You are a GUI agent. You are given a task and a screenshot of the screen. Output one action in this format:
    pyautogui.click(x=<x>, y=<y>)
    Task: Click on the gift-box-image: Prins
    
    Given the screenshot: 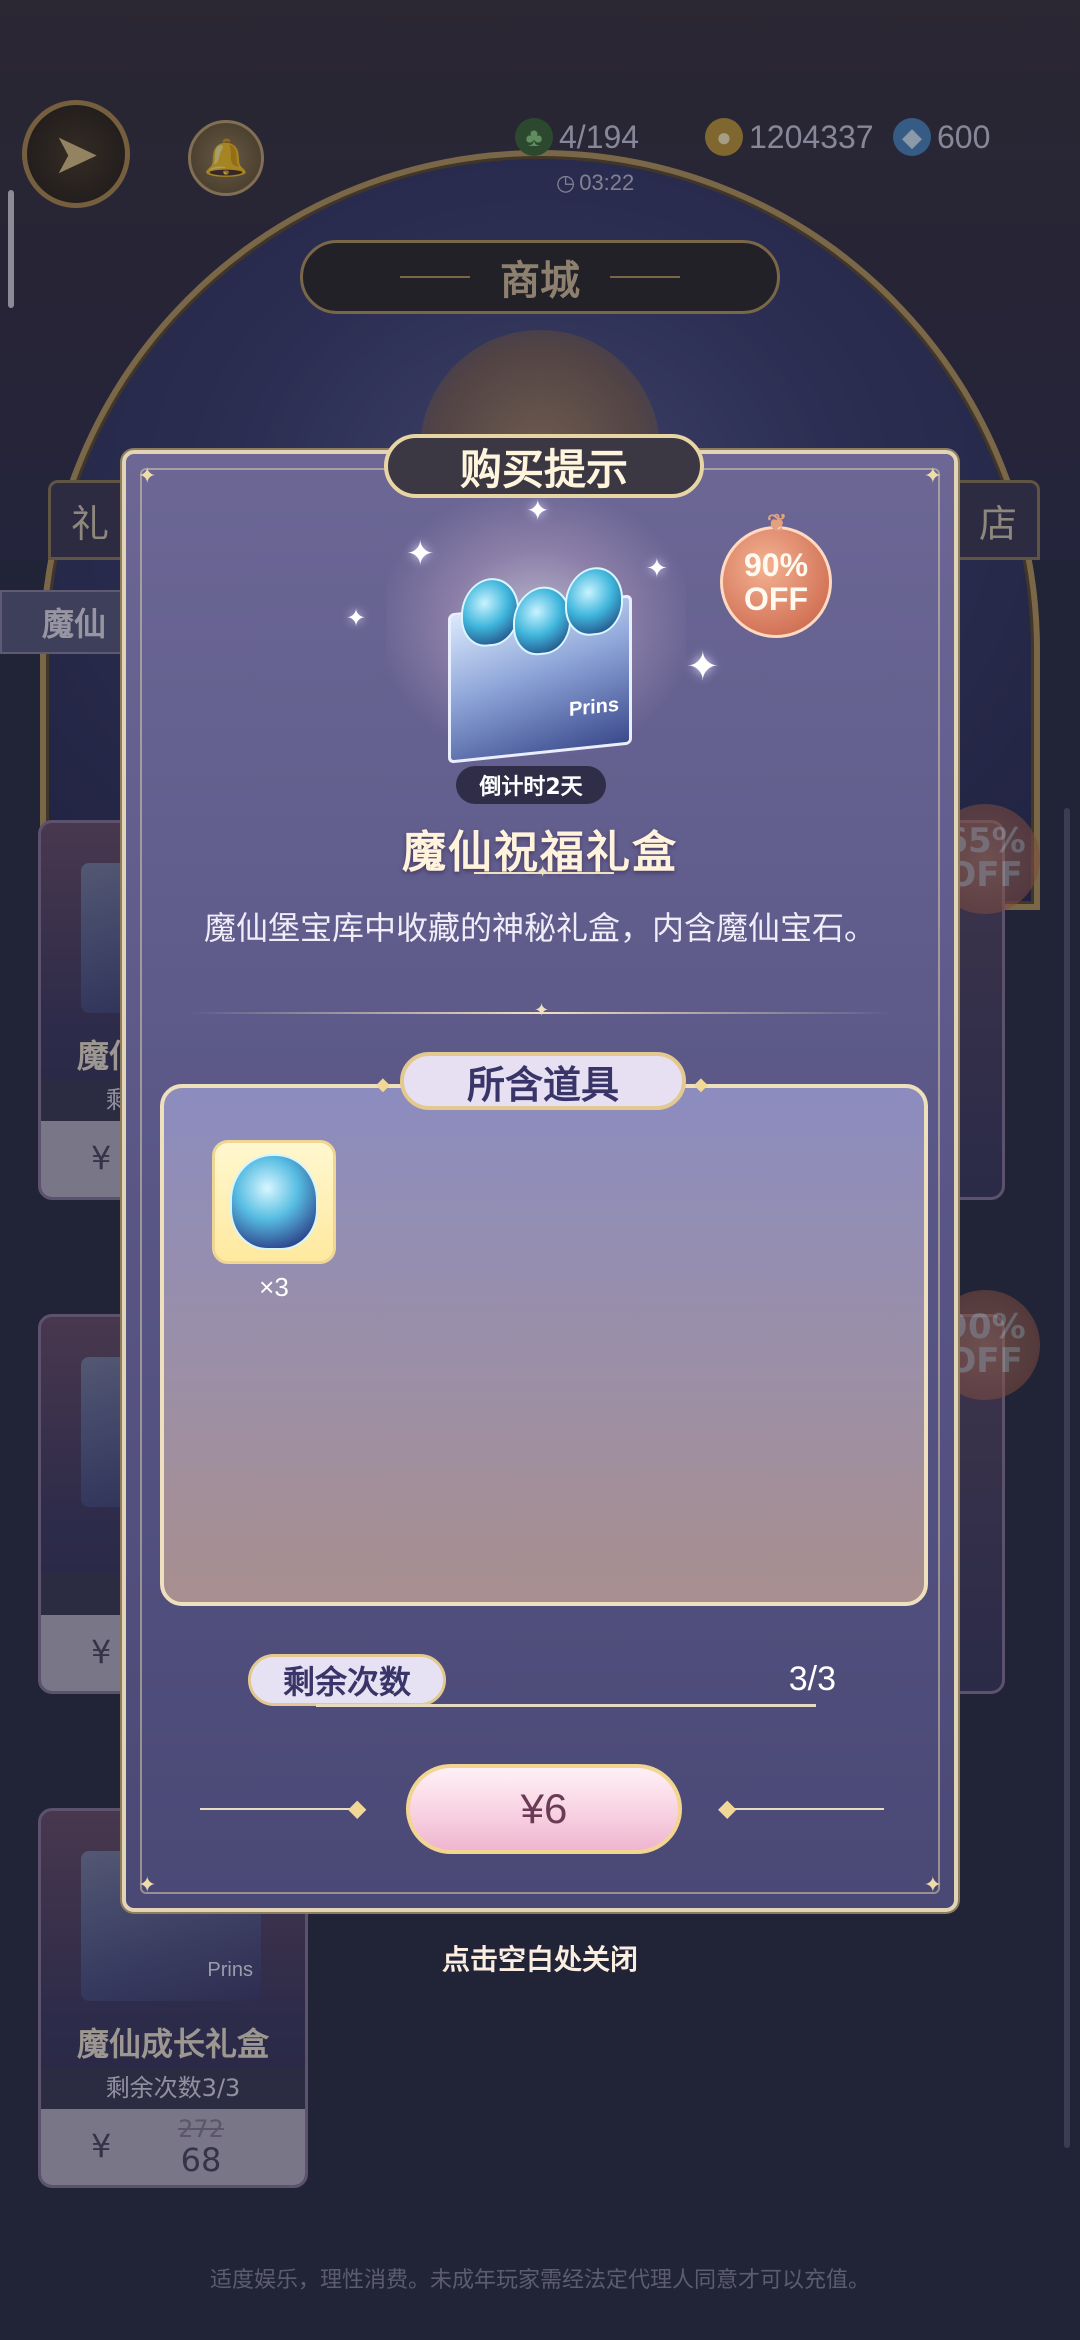 What is the action you would take?
    pyautogui.click(x=540, y=664)
    